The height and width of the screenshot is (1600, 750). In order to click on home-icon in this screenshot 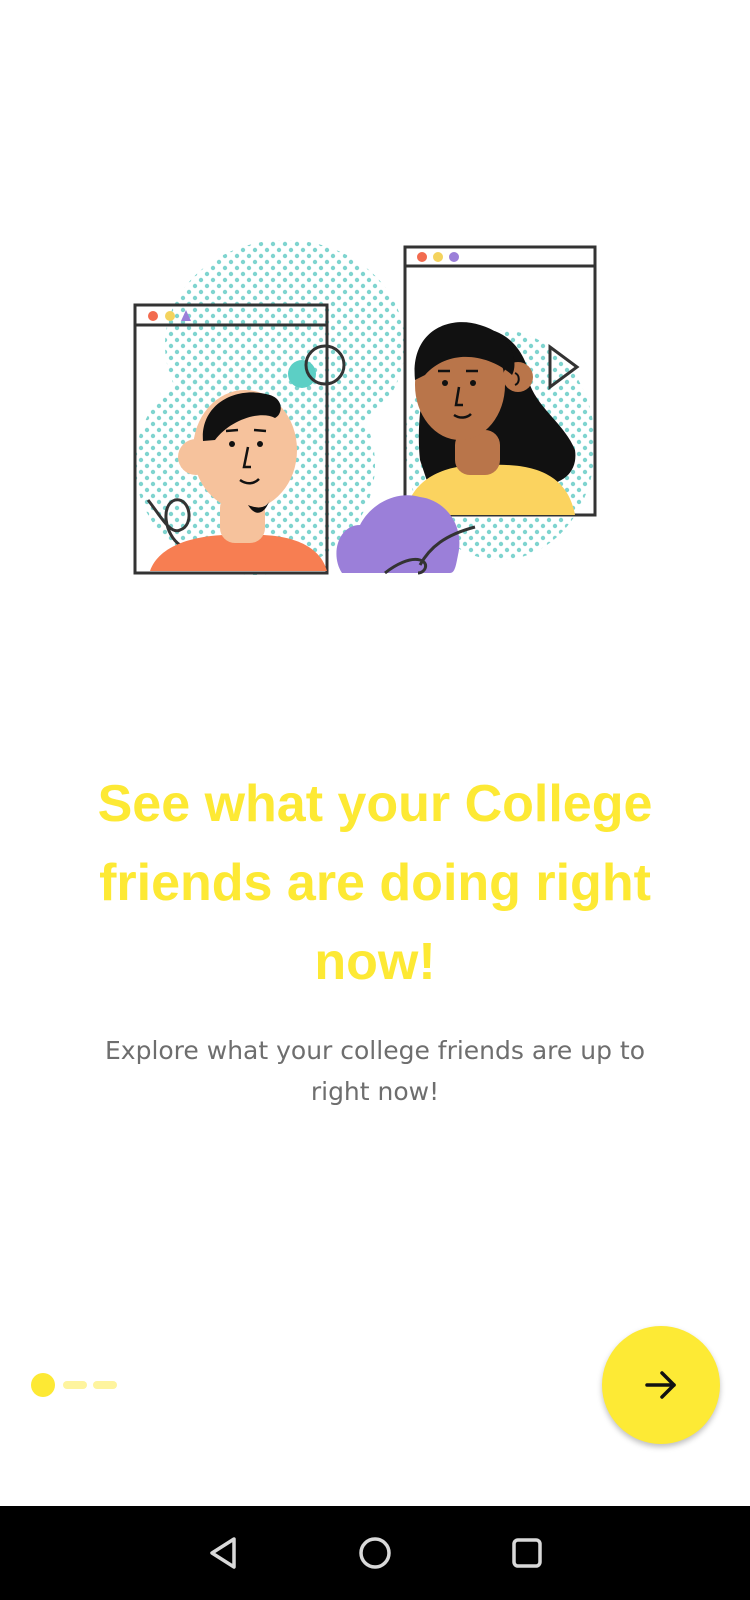, I will do `click(375, 1553)`.